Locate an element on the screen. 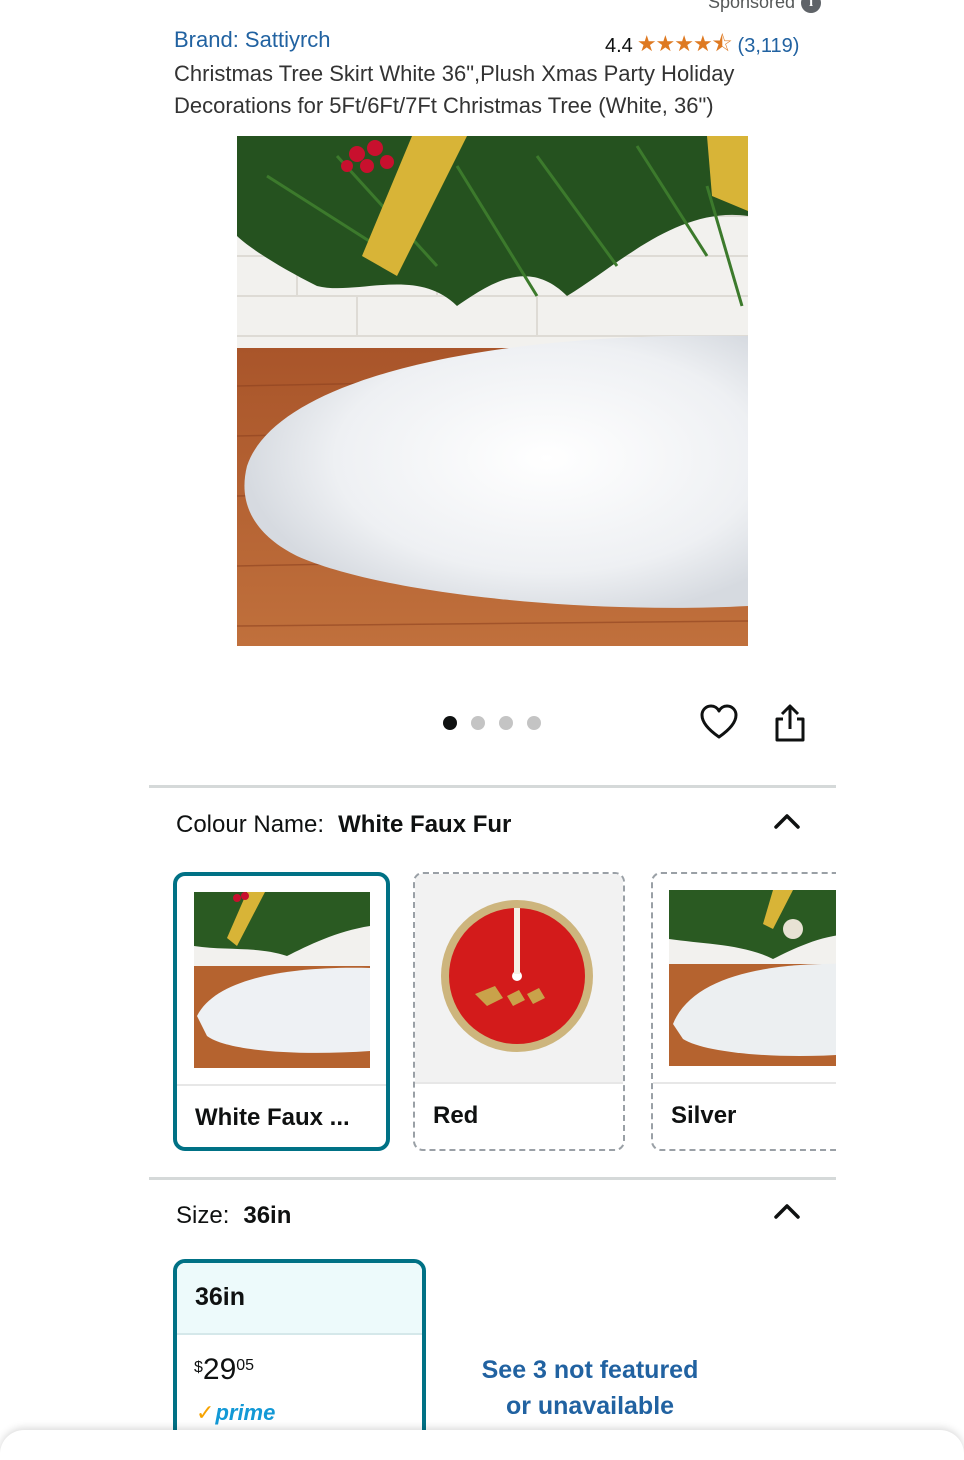 This screenshot has width=964, height=1460. swatch-image-red is located at coordinates (519, 978).